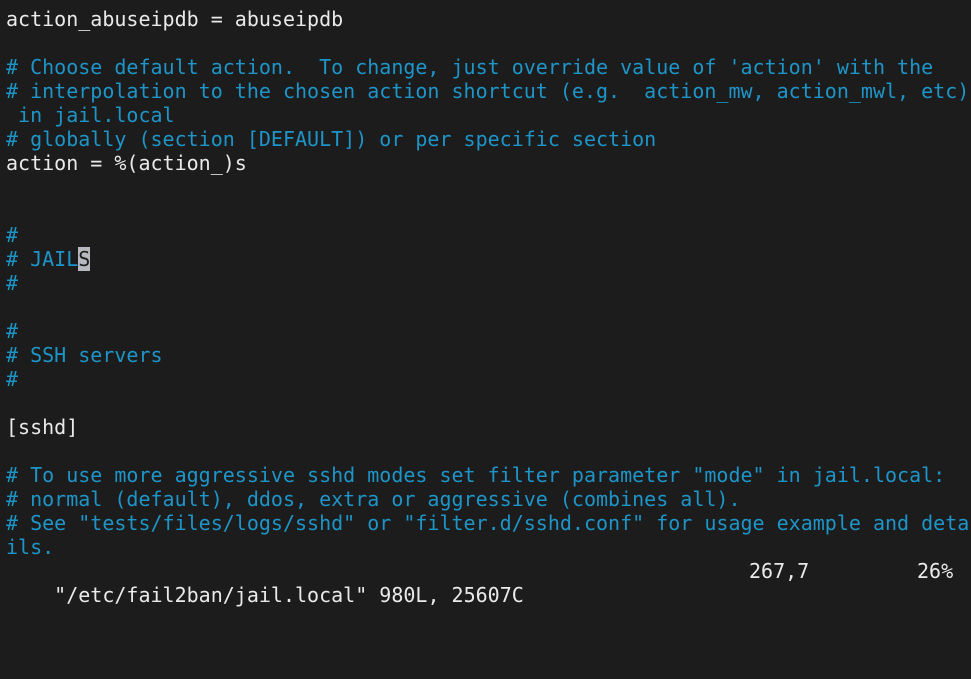 Image resolution: width=971 pixels, height=679 pixels. I want to click on buffer-line: ils., so click(488, 547).